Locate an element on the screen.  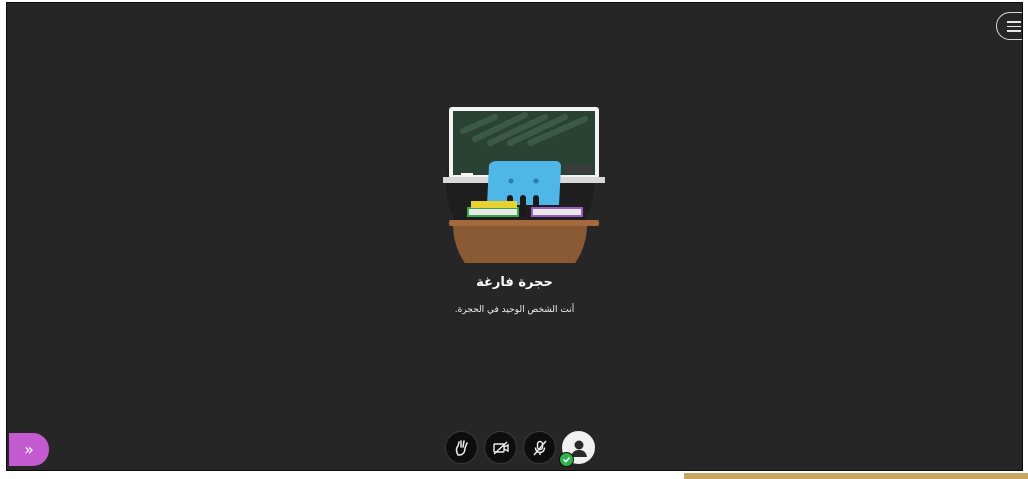
mic-off-icon is located at coordinates (539, 447).